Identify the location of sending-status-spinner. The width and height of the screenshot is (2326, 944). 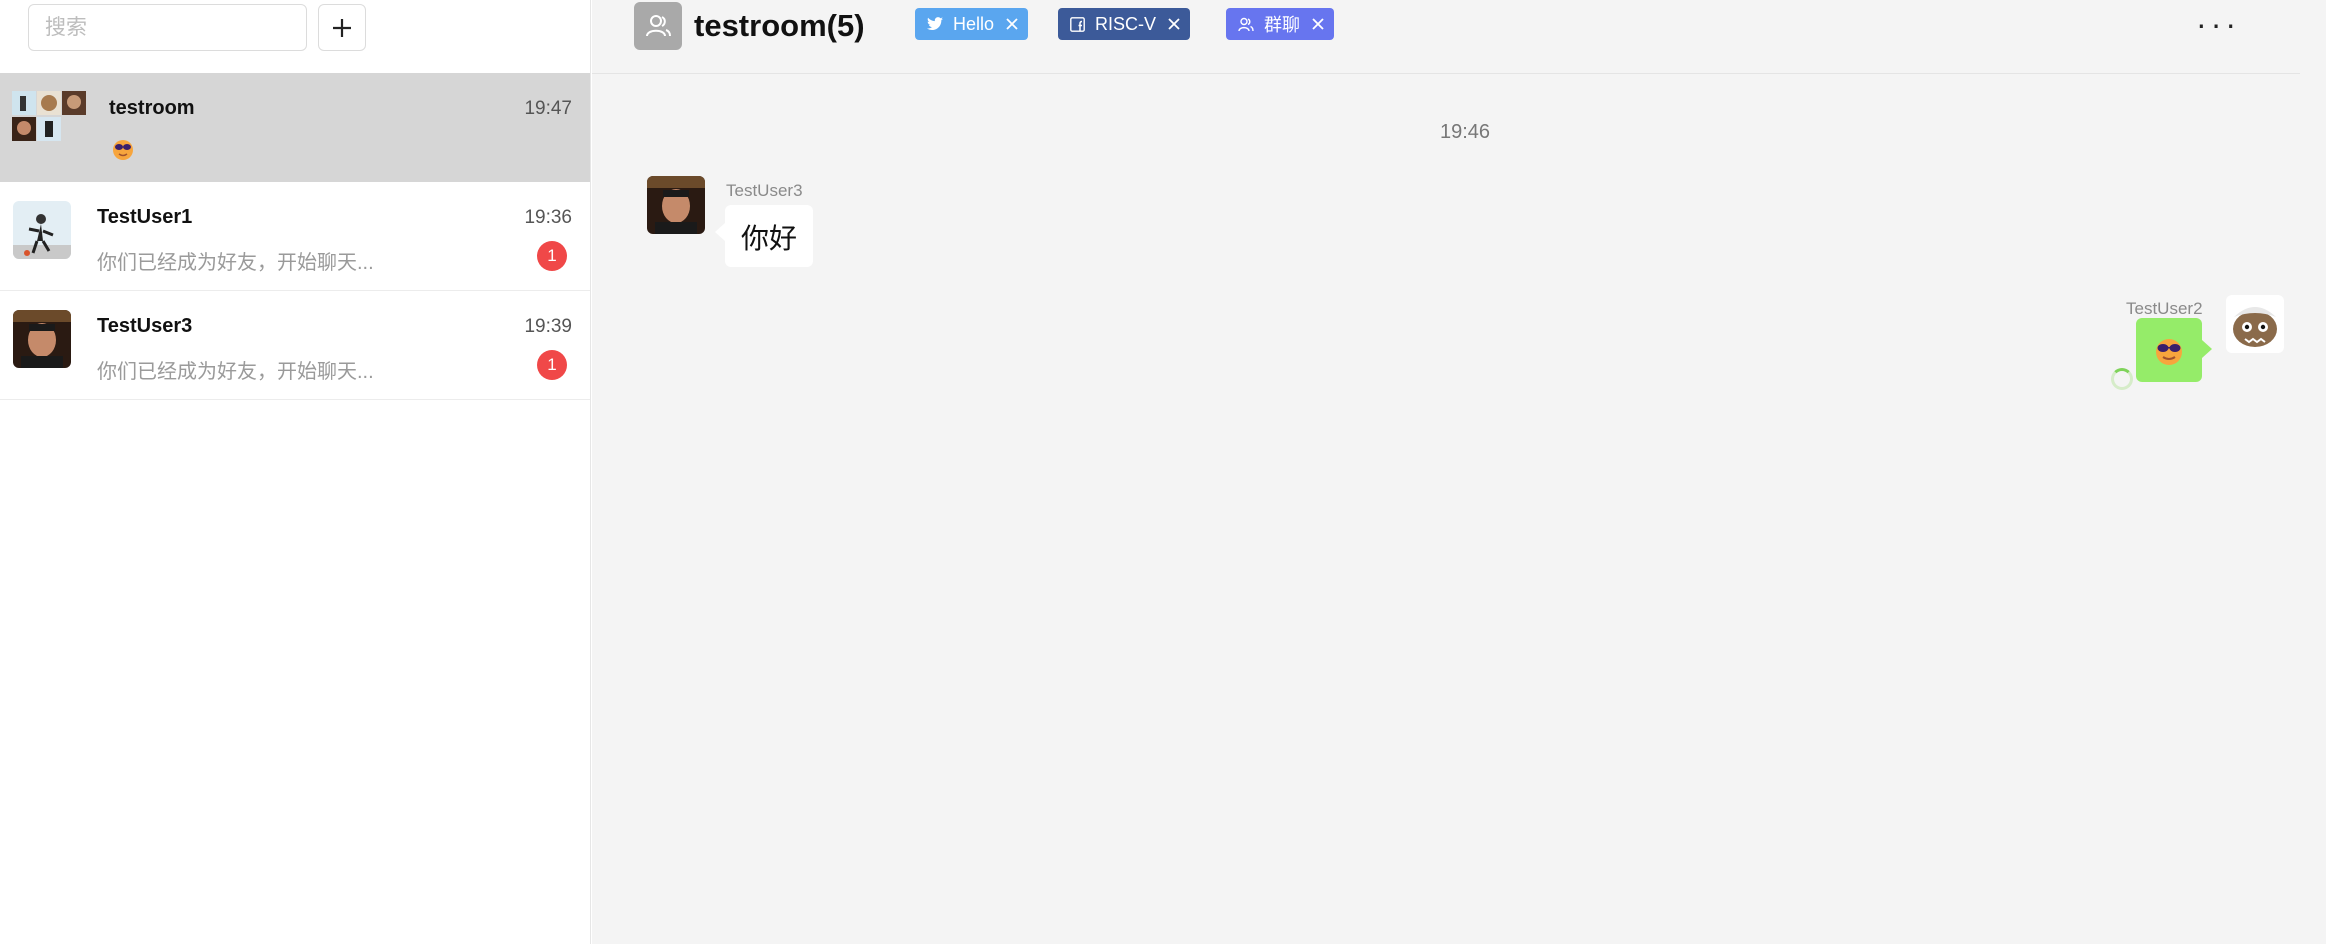
(2122, 379).